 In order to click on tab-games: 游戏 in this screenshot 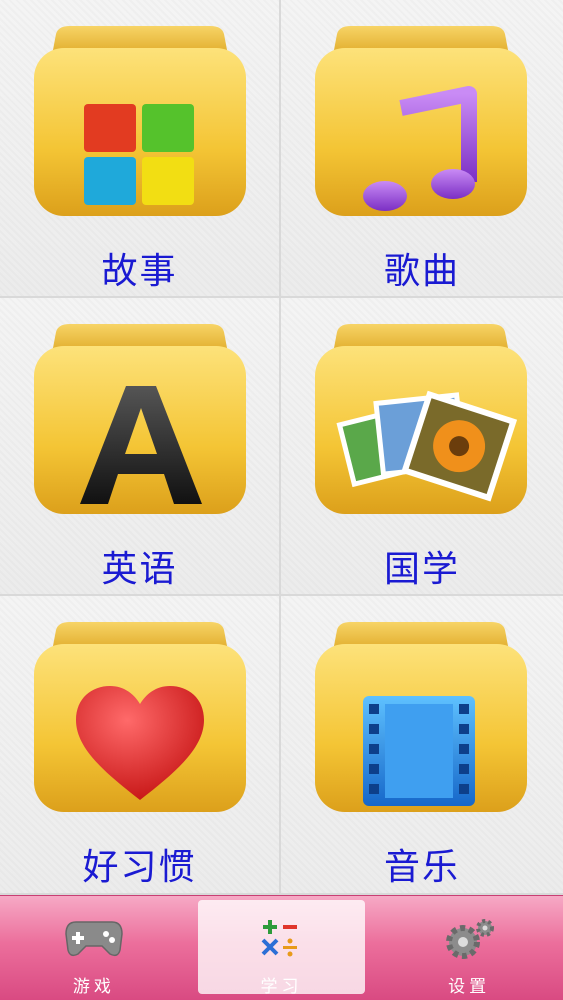, I will do `click(94, 948)`.